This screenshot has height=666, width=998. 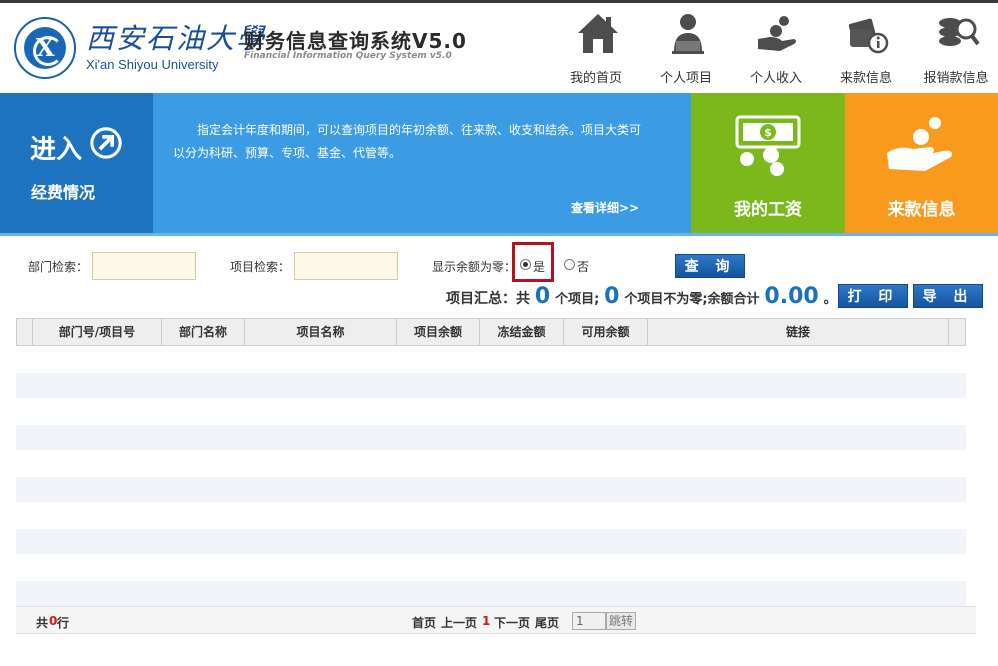 What do you see at coordinates (791, 296) in the screenshot?
I see `summary-amount: 0.00` at bounding box center [791, 296].